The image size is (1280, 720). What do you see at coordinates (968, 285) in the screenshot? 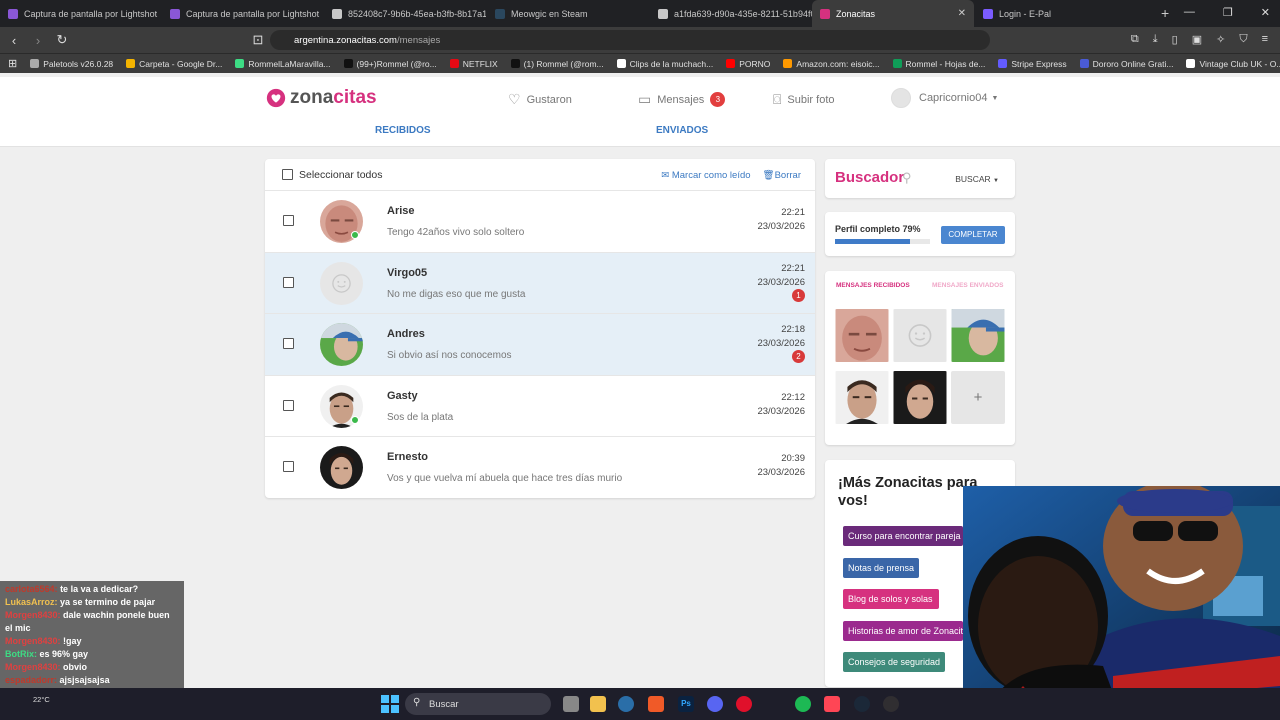
I see `tab-mensajes-enviados: MENSAJES ENVIADOS` at bounding box center [968, 285].